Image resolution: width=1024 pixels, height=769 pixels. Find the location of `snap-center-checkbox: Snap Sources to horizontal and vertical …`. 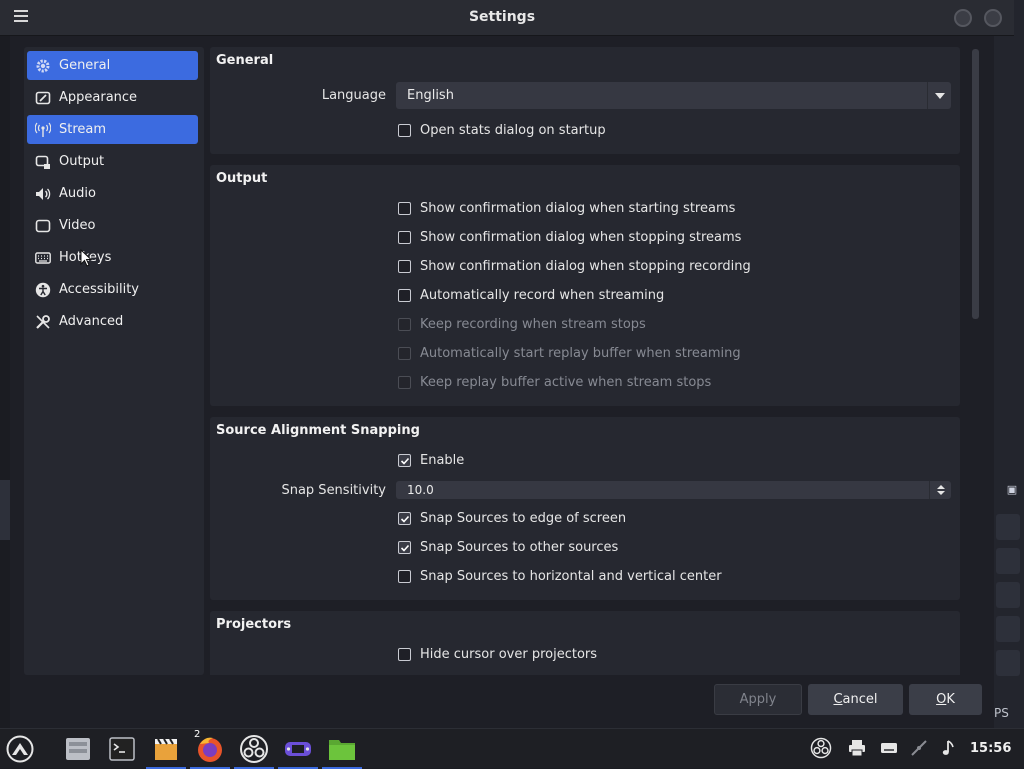

snap-center-checkbox: Snap Sources to horizontal and vertical … is located at coordinates (560, 576).